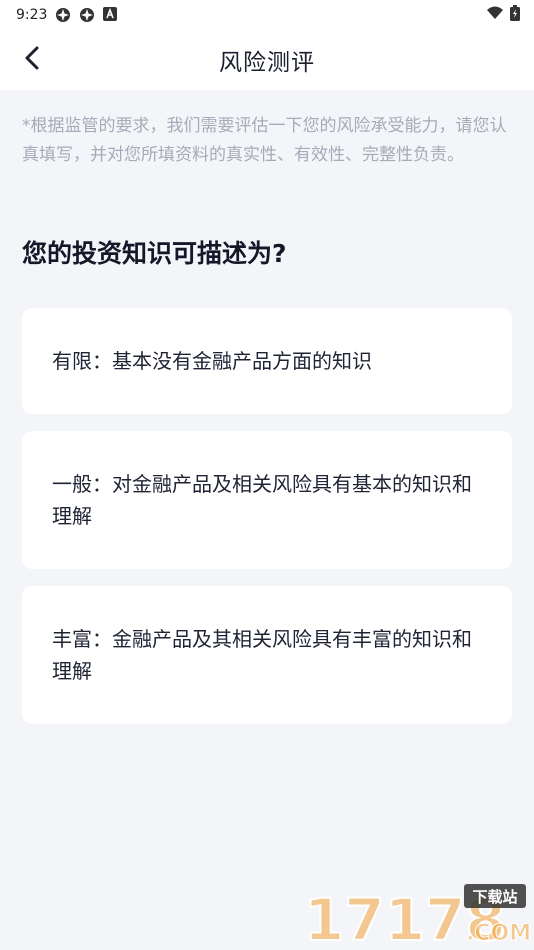 The image size is (534, 950). Describe the element at coordinates (212, 361) in the screenshot. I see `option-label: 有限：基本没有金融产品方面的知识` at that location.